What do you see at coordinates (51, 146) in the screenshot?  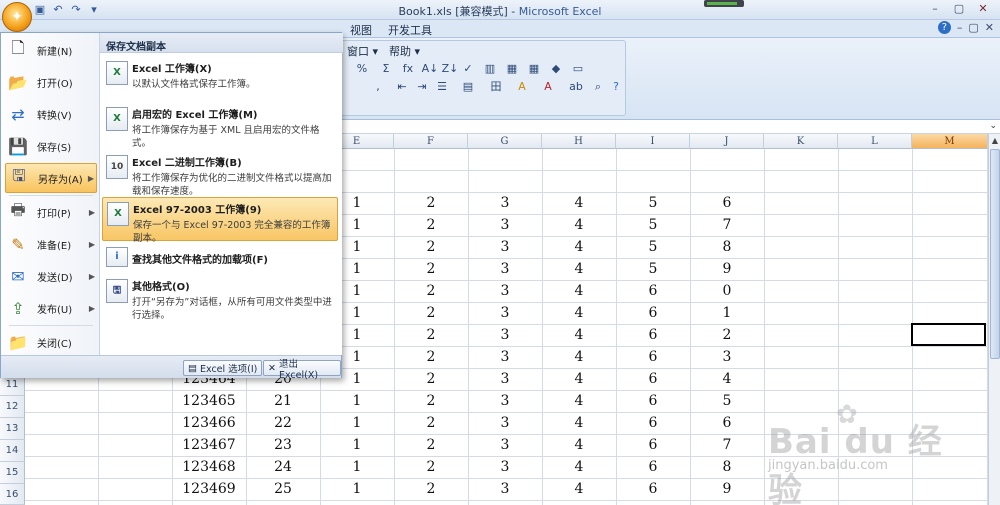 I see `menu-item-save: 💾 保存(S)` at bounding box center [51, 146].